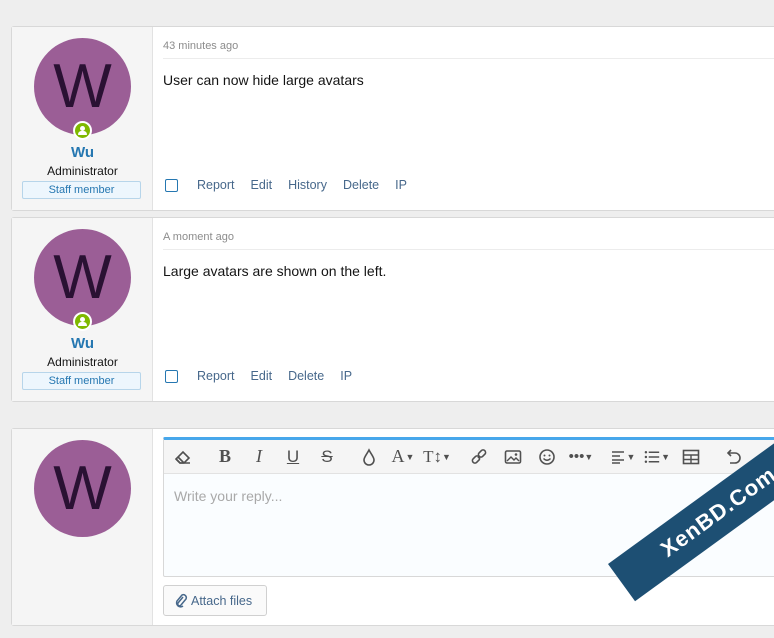  Describe the element at coordinates (691, 457) in the screenshot. I see `table-icon` at that location.